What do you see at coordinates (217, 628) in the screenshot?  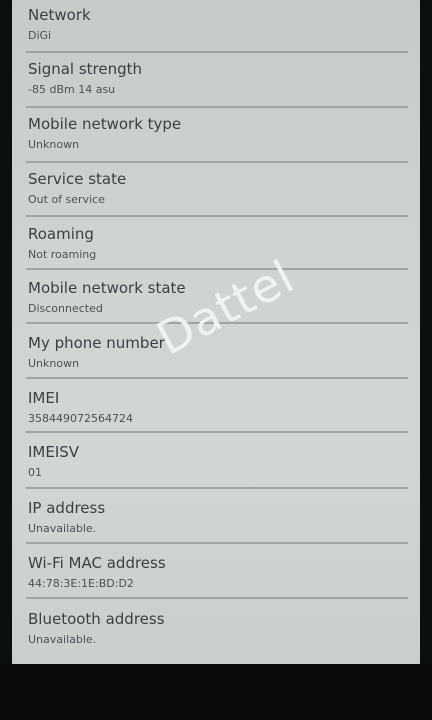 I see `list-item-bluetooth-address: Bluetooth address Unavailable.` at bounding box center [217, 628].